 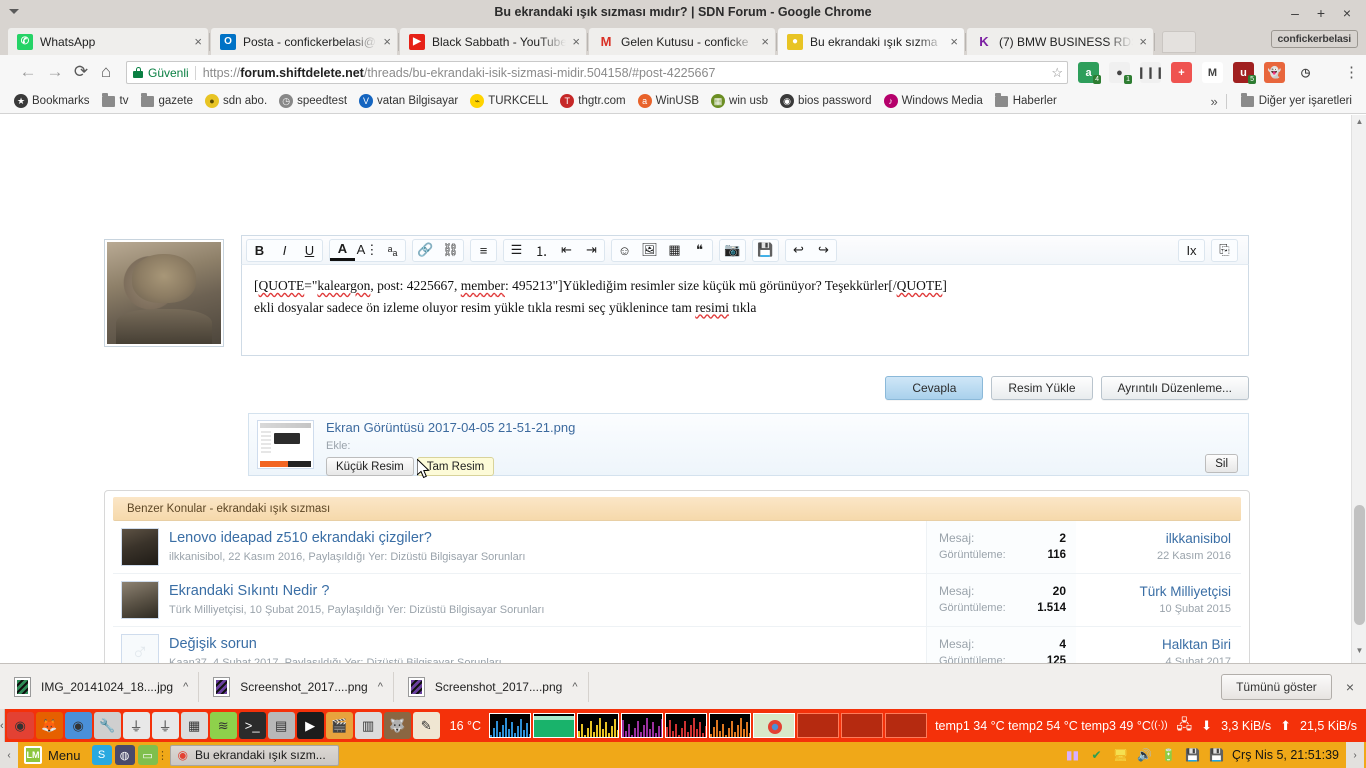 What do you see at coordinates (284, 250) in the screenshot?
I see `italic-button: I` at bounding box center [284, 250].